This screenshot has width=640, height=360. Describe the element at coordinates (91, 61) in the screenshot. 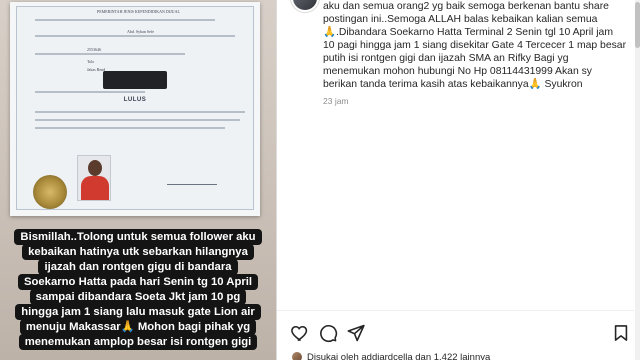

I see `doc-place-value: Tolo` at that location.